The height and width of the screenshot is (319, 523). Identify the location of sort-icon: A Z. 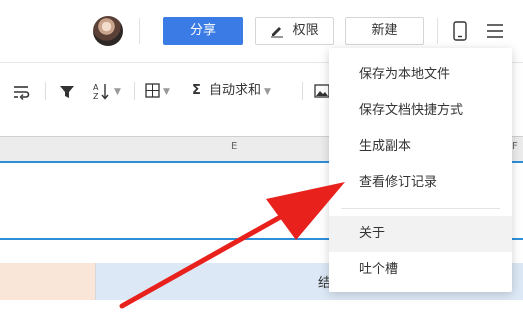
(101, 92).